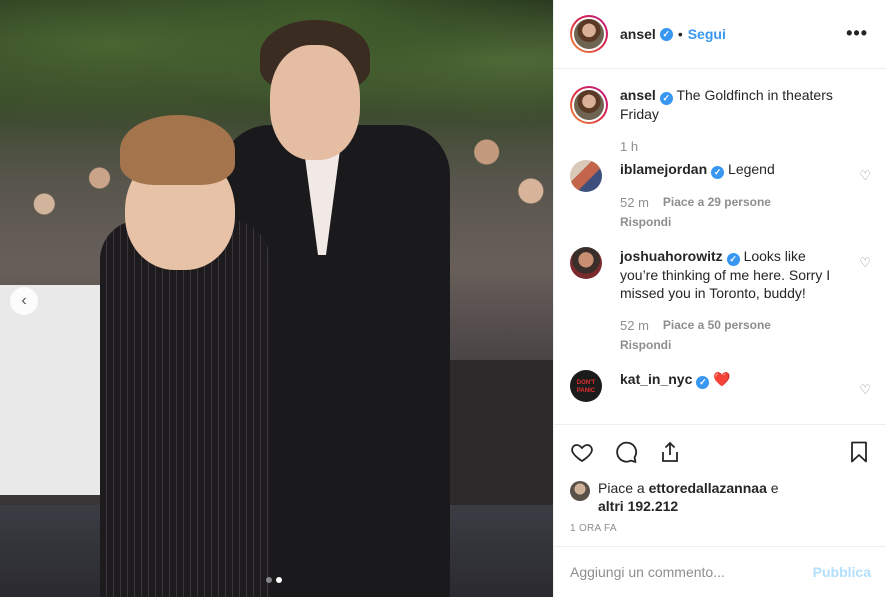  Describe the element at coordinates (279, 580) in the screenshot. I see `carousel-dot-active` at that location.